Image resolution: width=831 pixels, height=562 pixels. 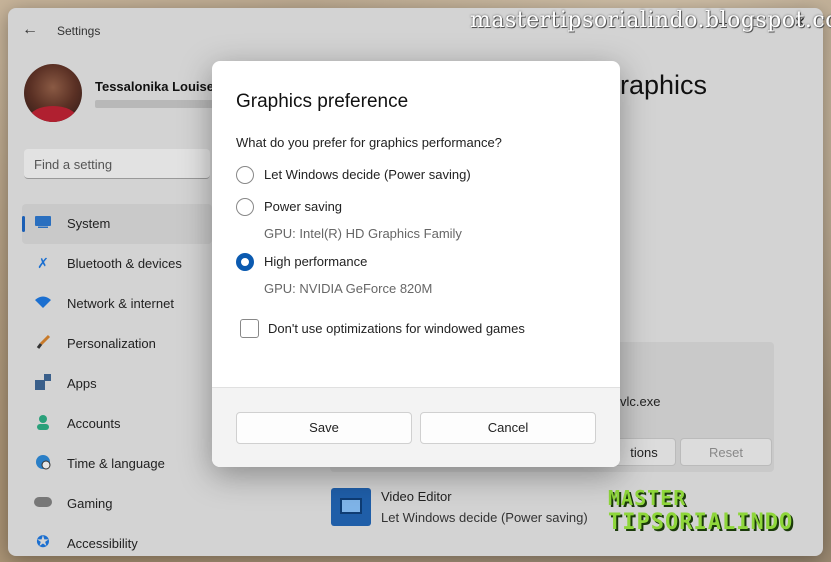 What do you see at coordinates (117, 264) in the screenshot?
I see `sidebar-item-bluetooth: ✗ Bluetooth & devices` at bounding box center [117, 264].